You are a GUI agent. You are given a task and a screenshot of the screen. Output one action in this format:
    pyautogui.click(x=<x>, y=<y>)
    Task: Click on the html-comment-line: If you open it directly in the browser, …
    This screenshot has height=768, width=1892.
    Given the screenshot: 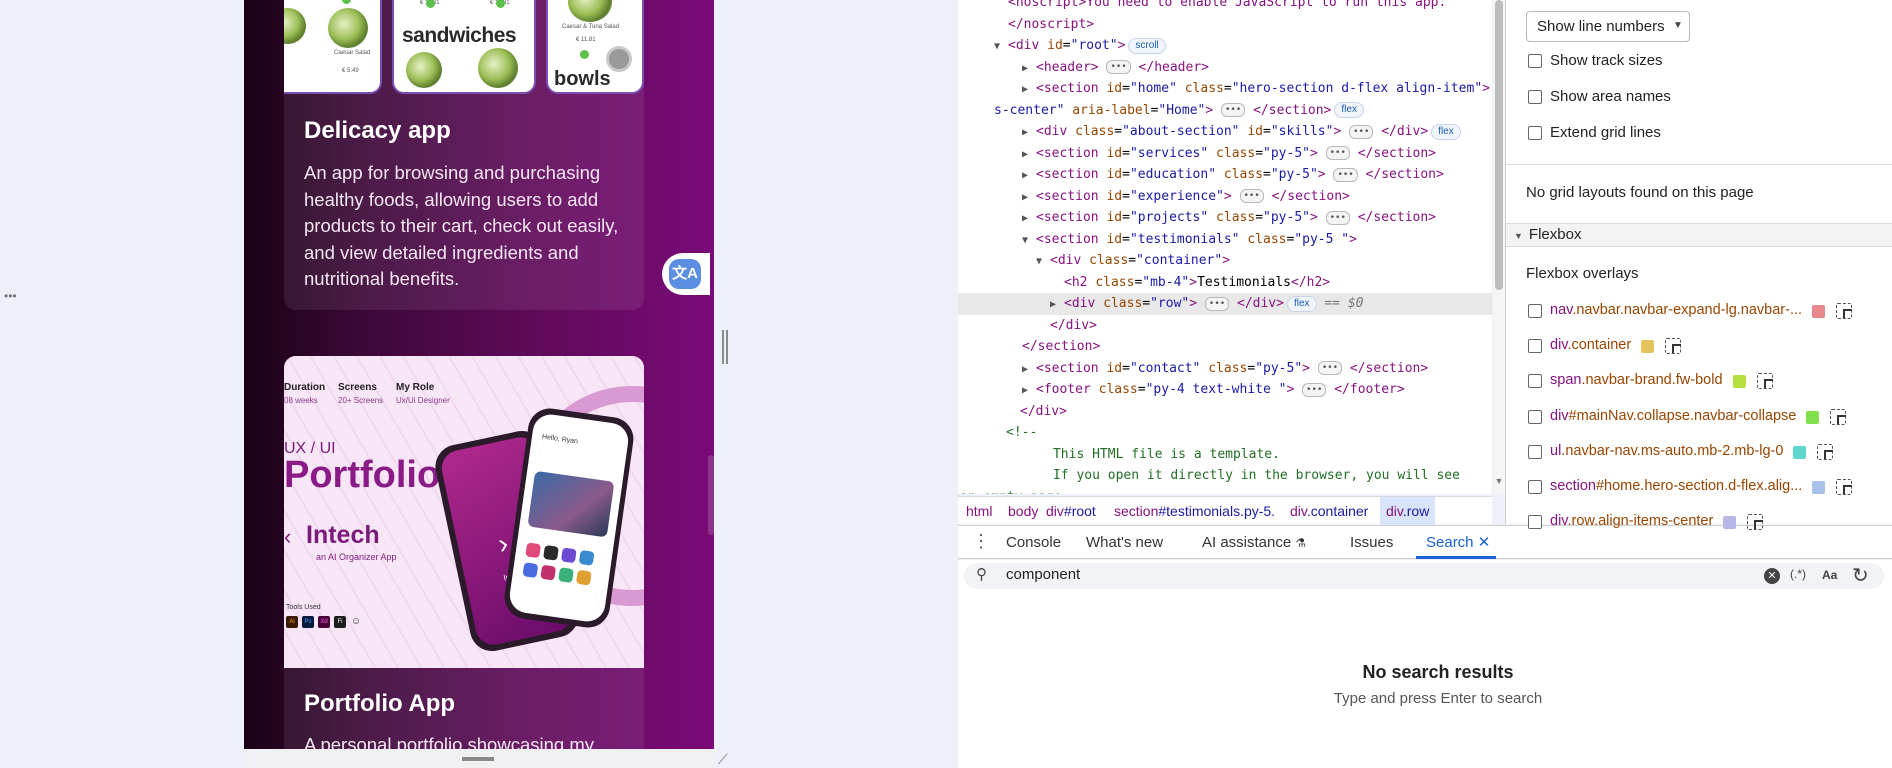 What is the action you would take?
    pyautogui.click(x=1225, y=476)
    